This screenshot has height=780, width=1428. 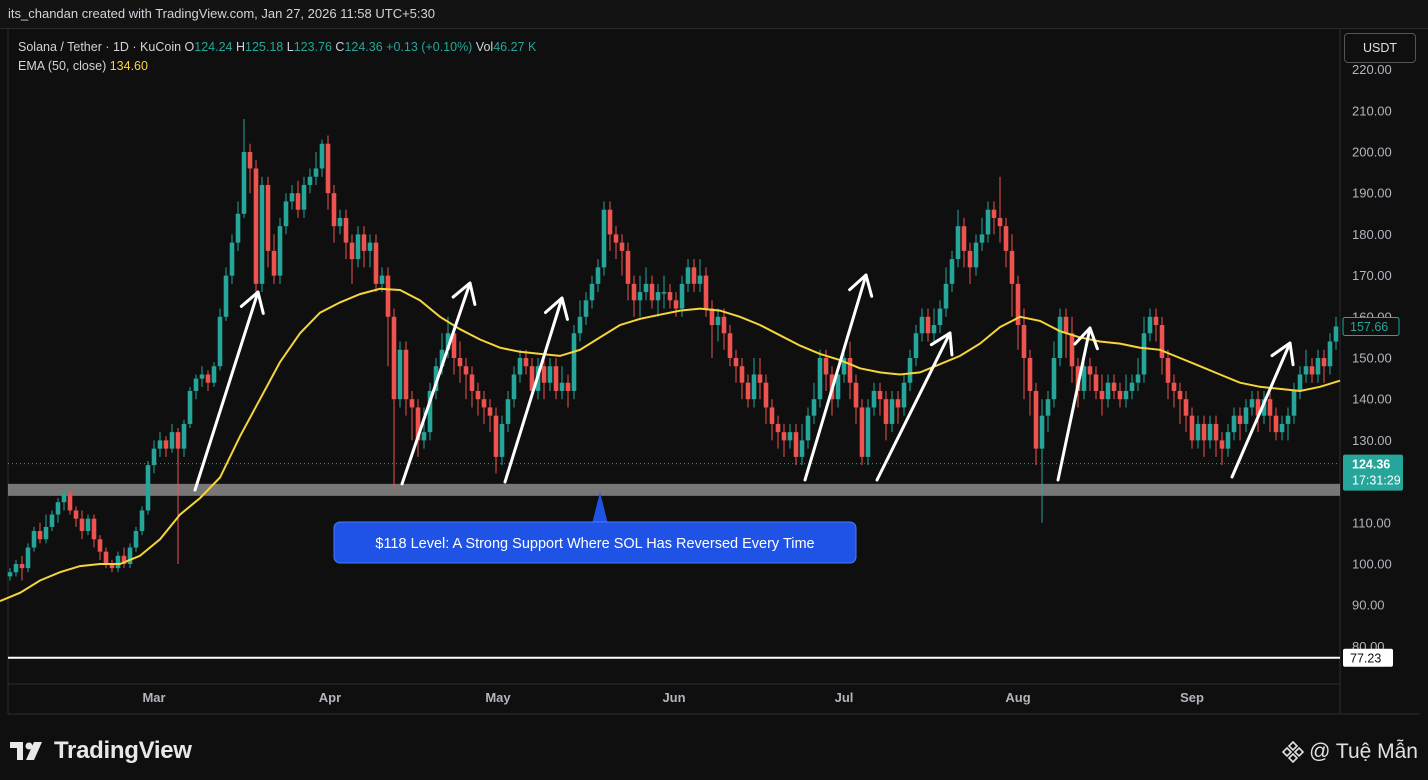 What do you see at coordinates (1376, 481) in the screenshot?
I see `countdown-text: 17:31:29` at bounding box center [1376, 481].